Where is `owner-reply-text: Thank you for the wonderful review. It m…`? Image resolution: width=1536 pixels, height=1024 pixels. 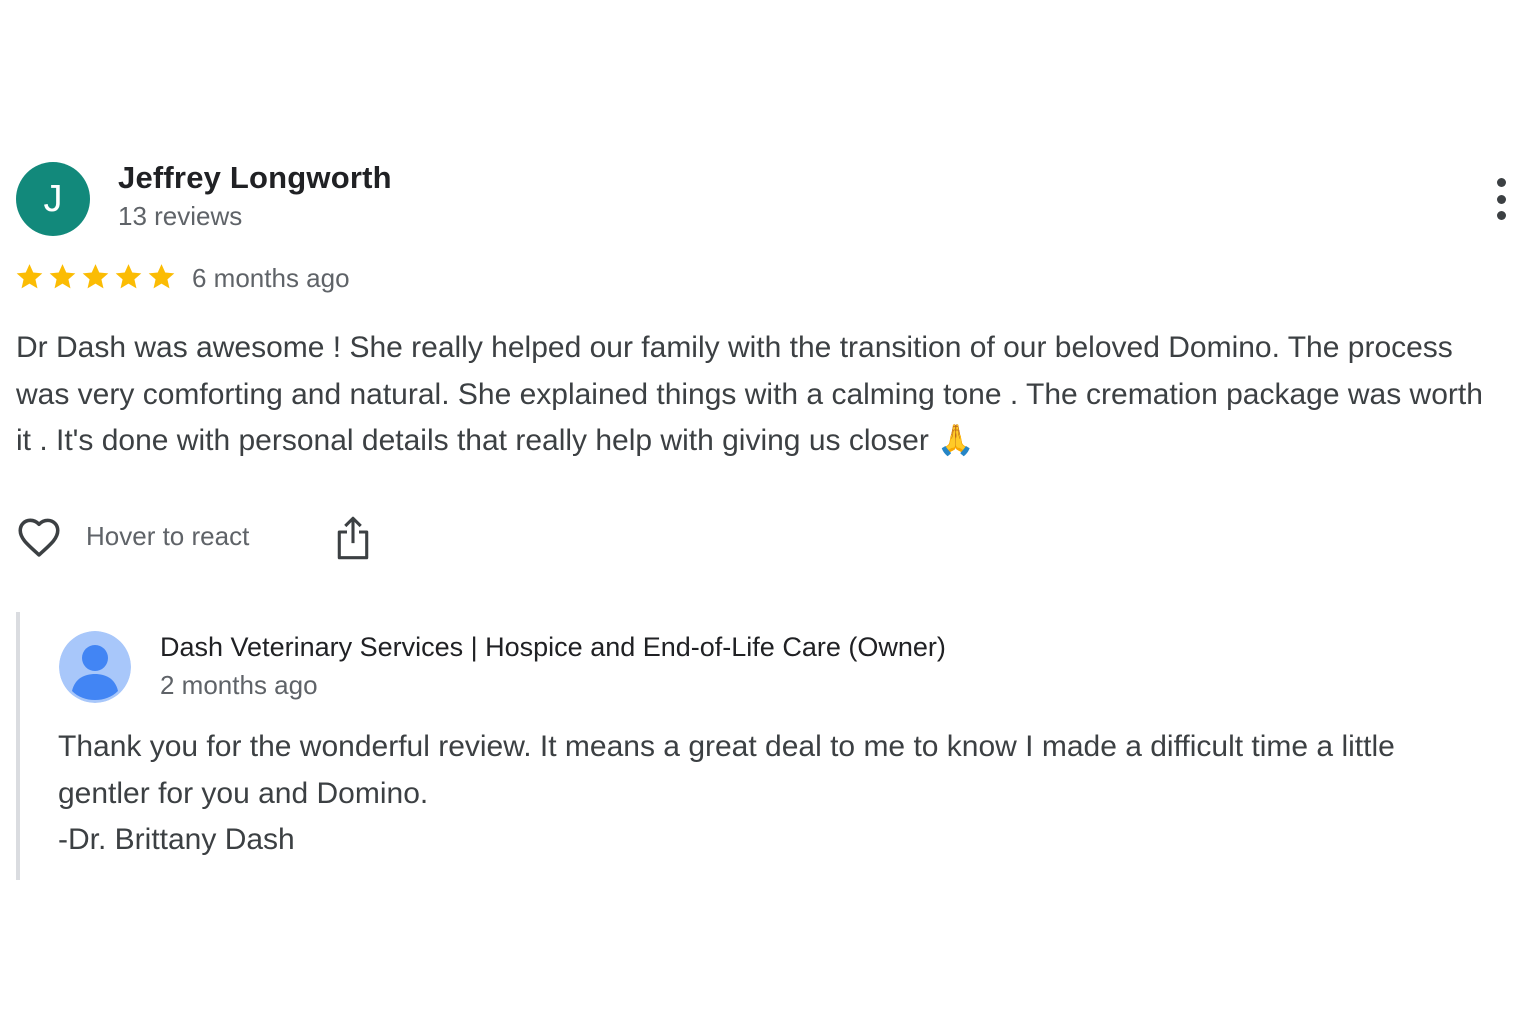
owner-reply-text: Thank you for the wonderful review. It m… is located at coordinates (793, 794).